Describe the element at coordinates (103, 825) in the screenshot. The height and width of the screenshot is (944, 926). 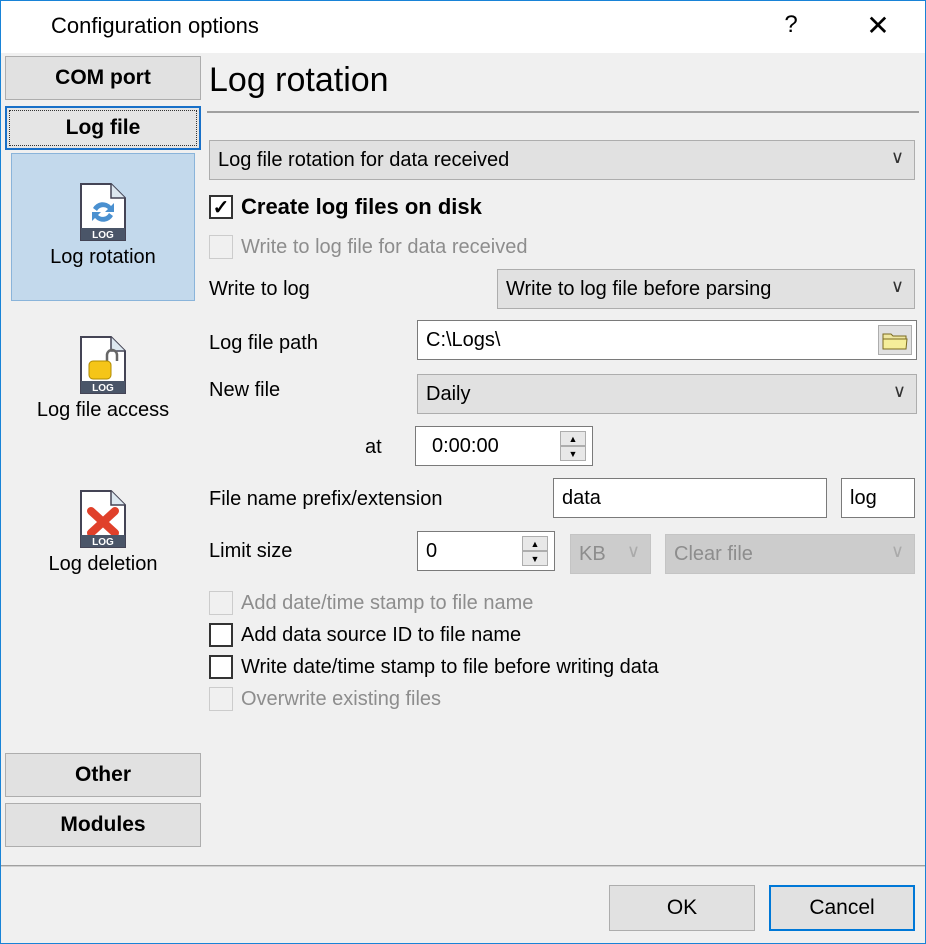
I see `sidebar-section-modules: Modules` at that location.